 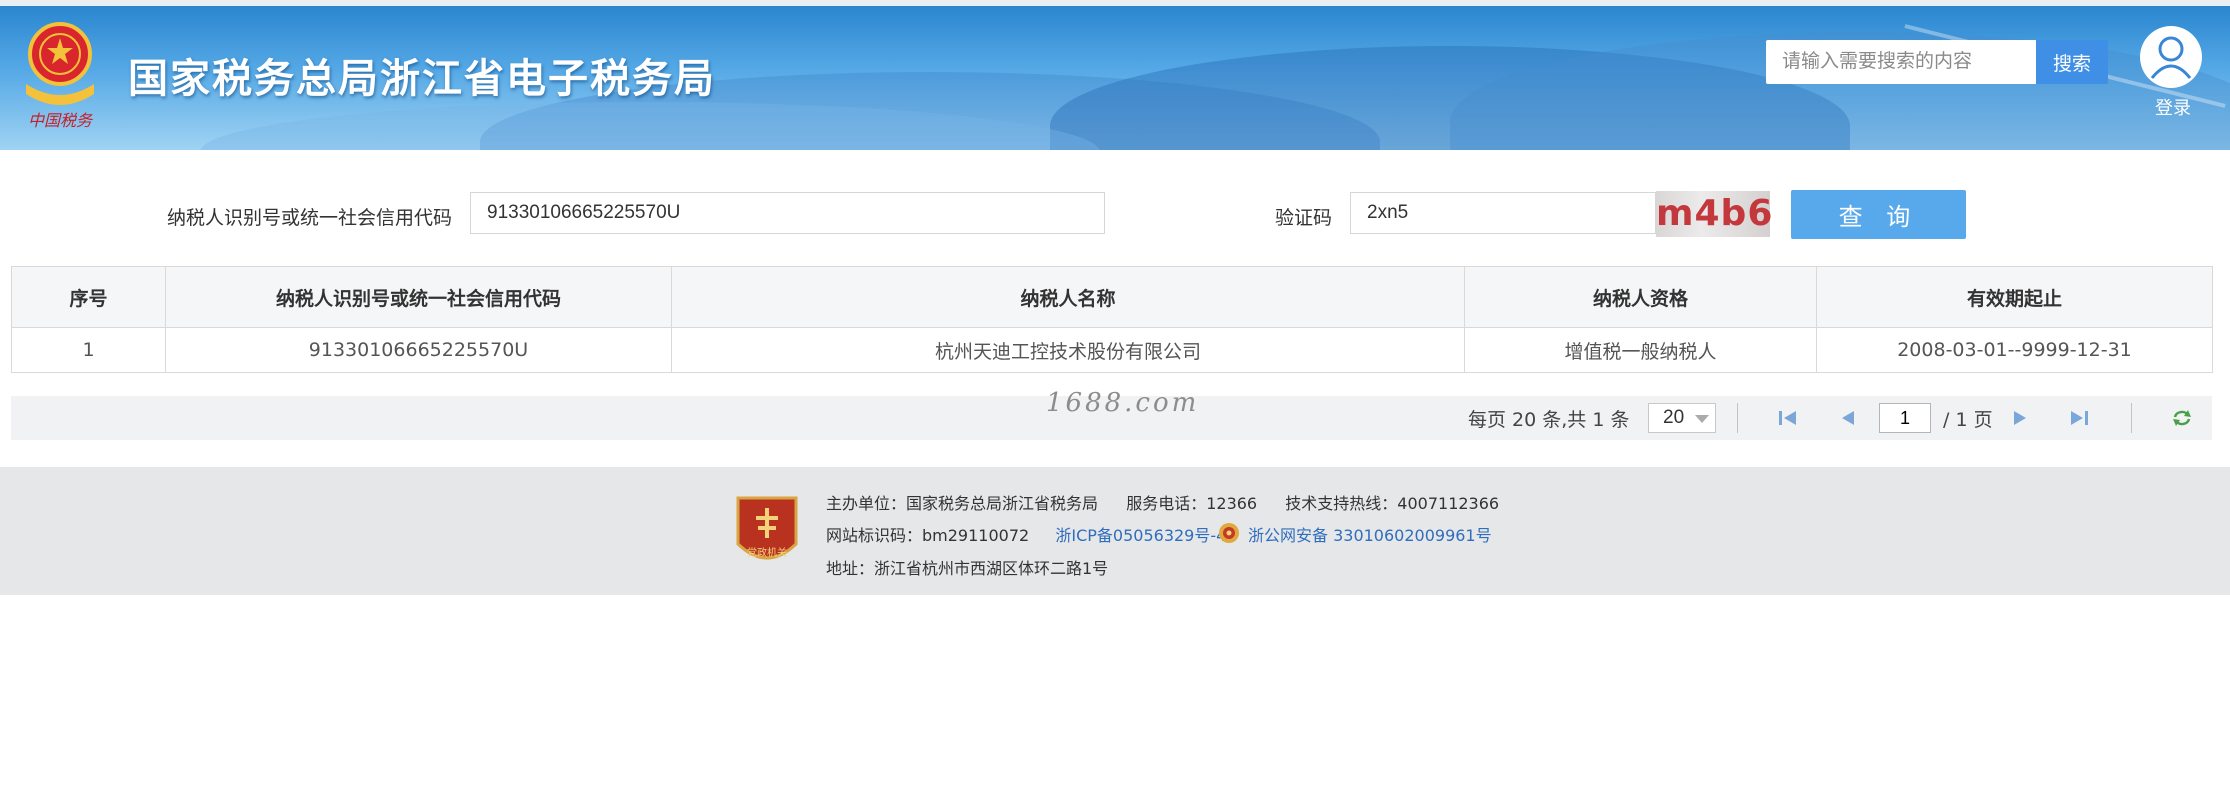 I want to click on site-search-input, so click(x=1901, y=62).